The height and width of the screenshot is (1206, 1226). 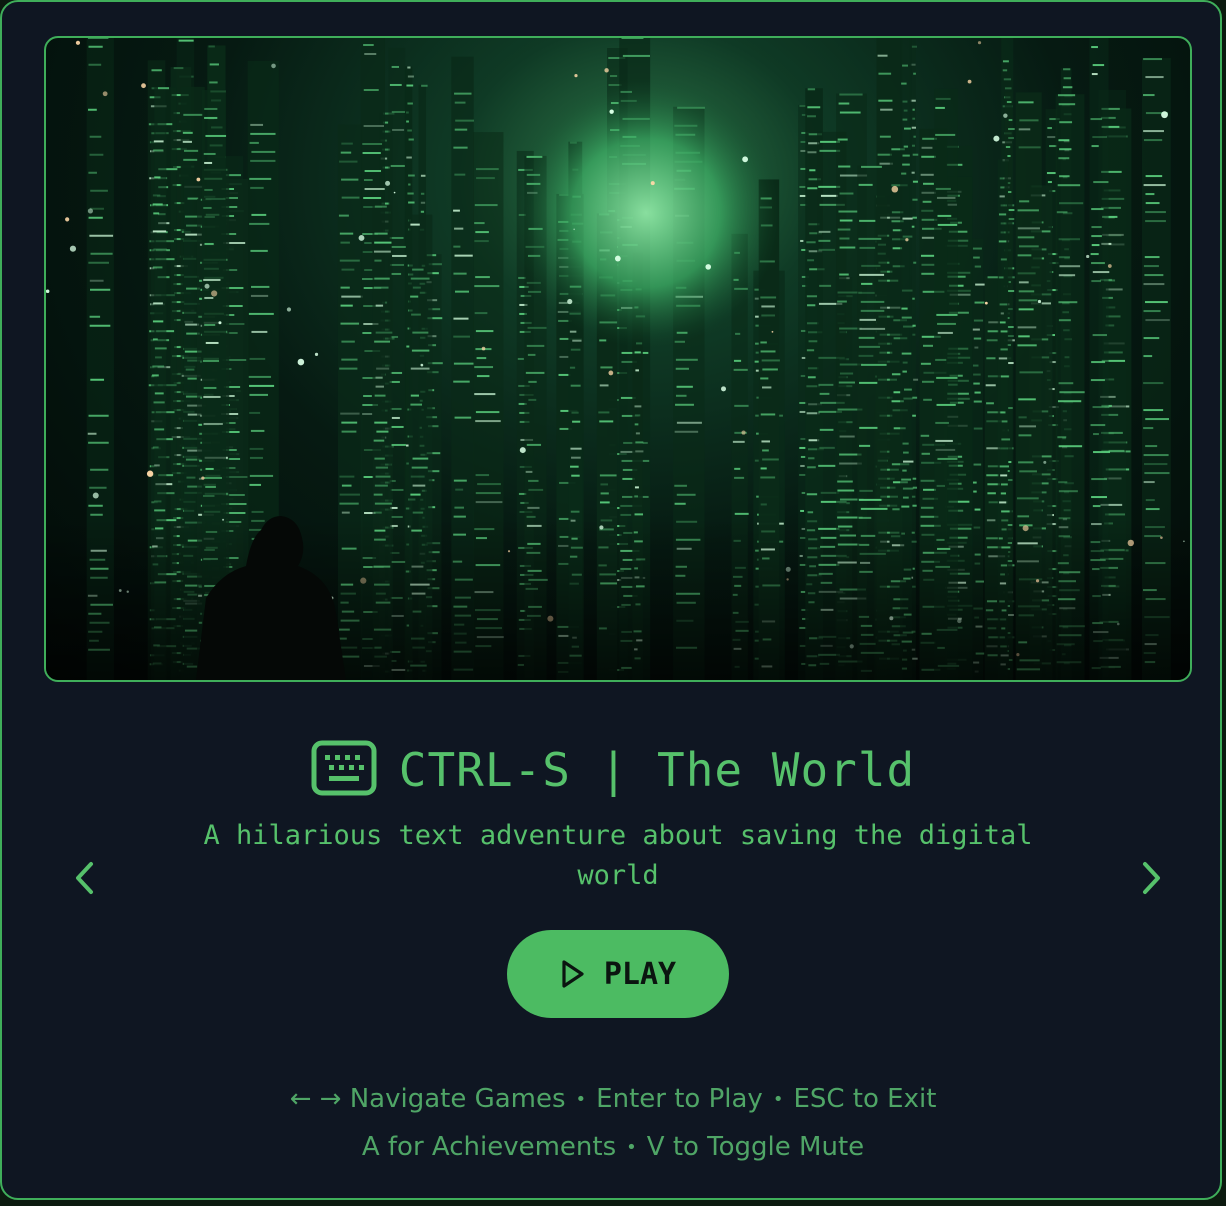 I want to click on next-game-button, so click(x=1152, y=878).